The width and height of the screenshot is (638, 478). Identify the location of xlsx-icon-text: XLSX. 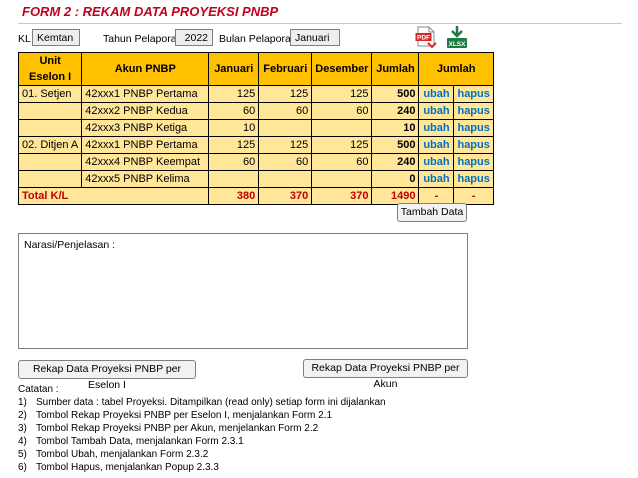
(458, 44).